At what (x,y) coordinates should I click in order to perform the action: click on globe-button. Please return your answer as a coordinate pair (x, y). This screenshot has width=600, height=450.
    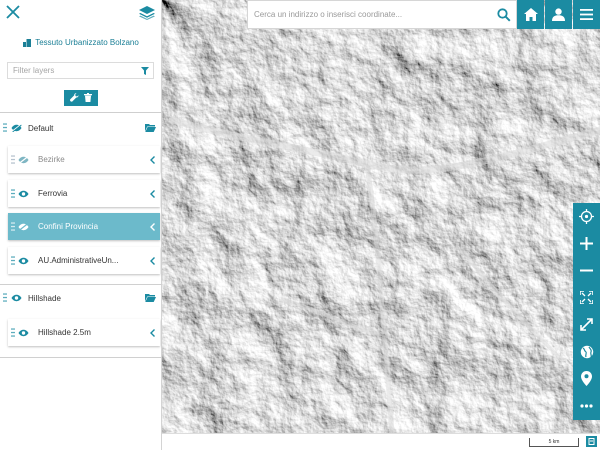
    Looking at the image, I should click on (586, 351).